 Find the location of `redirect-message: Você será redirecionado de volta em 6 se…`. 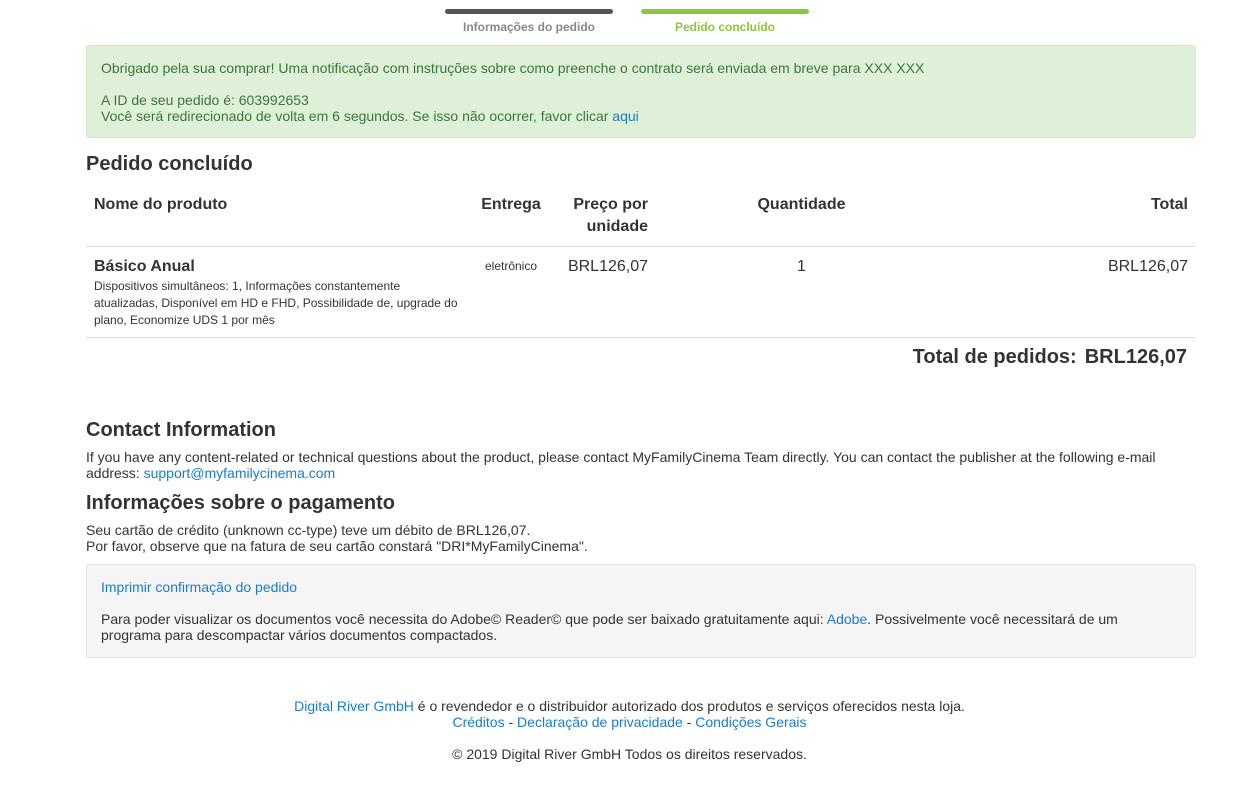

redirect-message: Você será redirecionado de volta em 6 se… is located at coordinates (641, 116).